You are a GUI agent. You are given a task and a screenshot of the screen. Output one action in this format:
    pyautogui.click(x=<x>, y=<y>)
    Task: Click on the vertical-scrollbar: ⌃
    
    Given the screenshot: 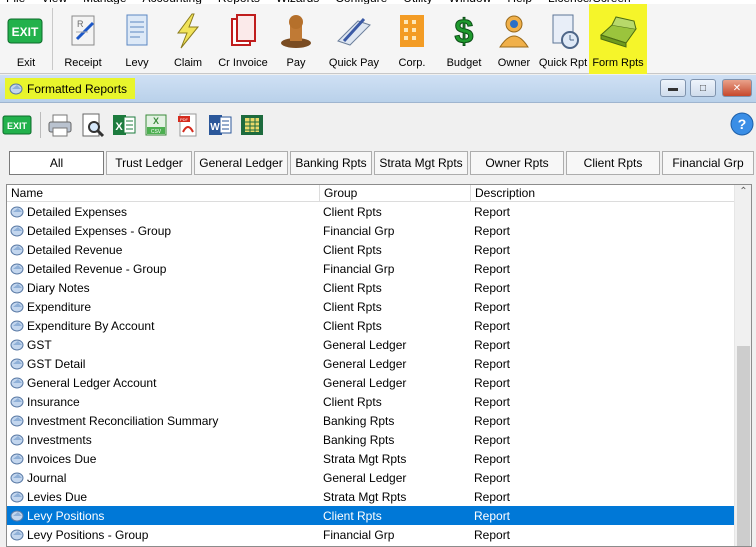 What is the action you would take?
    pyautogui.click(x=742, y=365)
    